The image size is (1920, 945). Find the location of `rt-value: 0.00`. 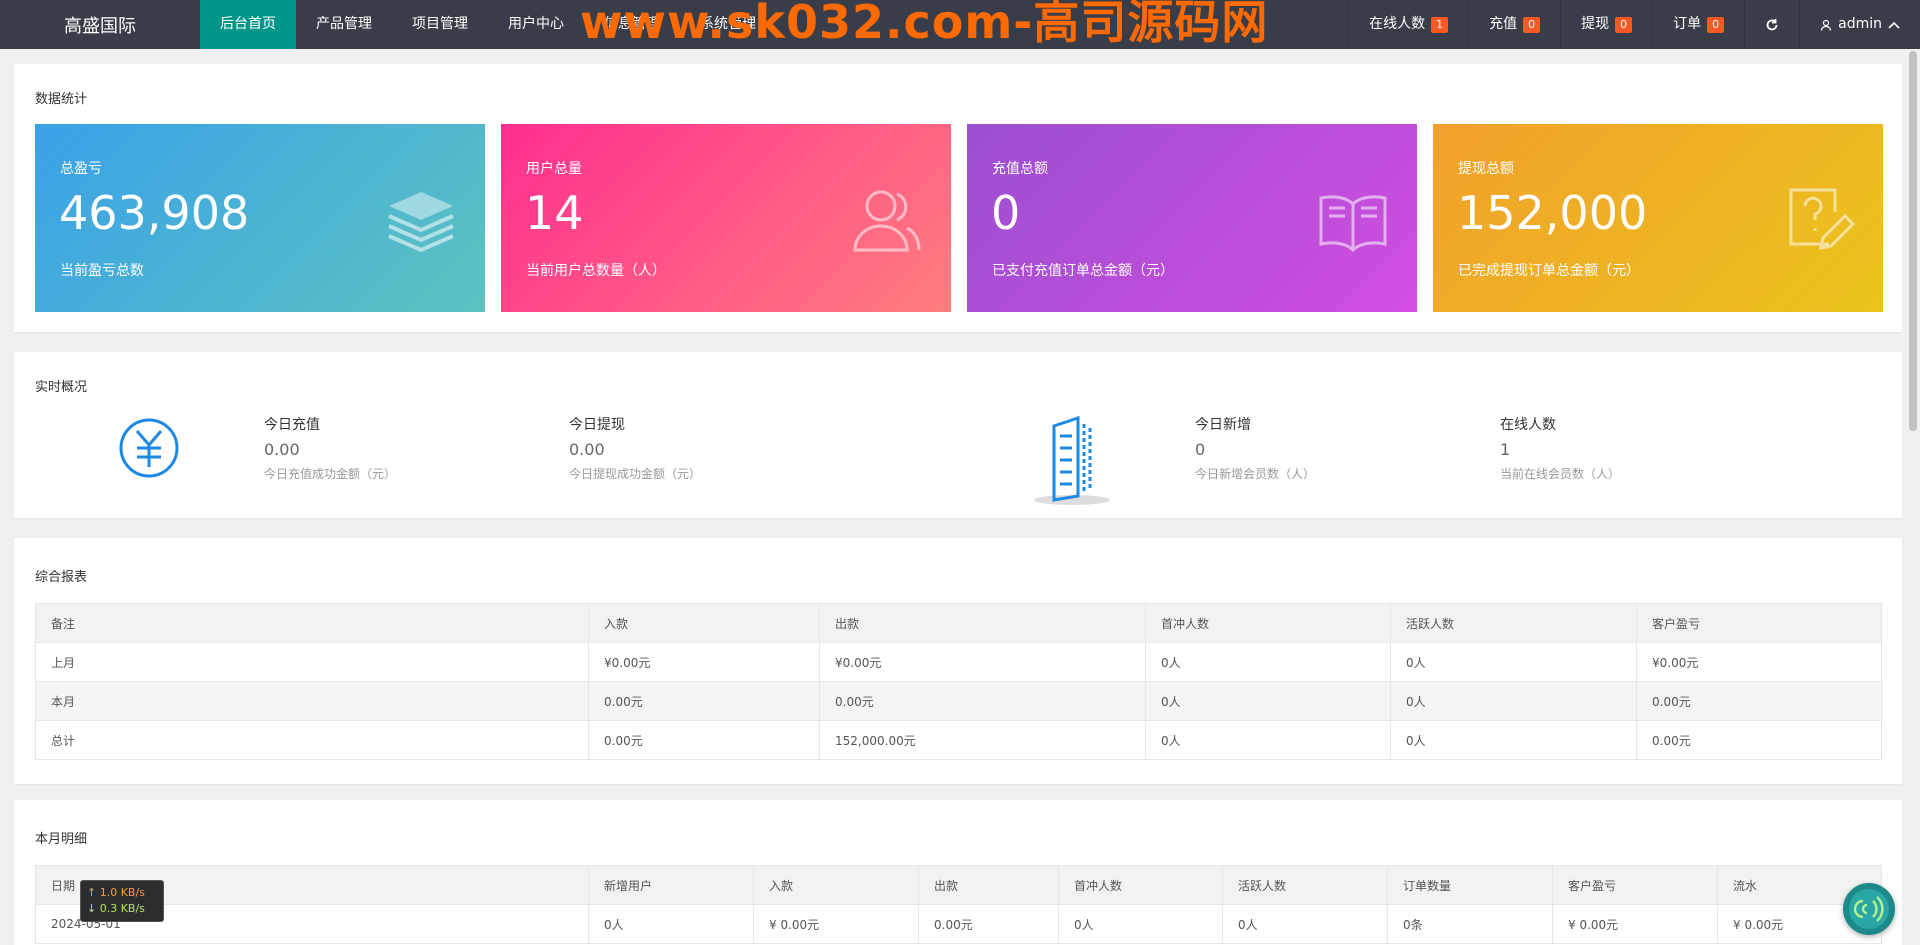

rt-value: 0.00 is located at coordinates (587, 449).